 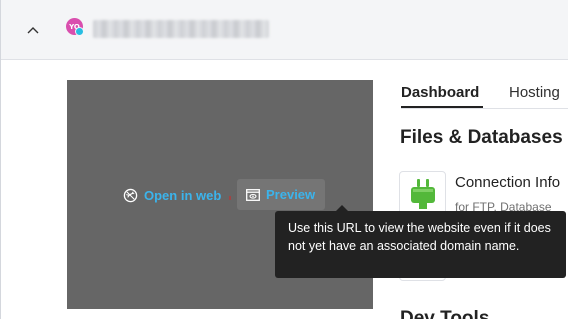 I want to click on tool-title: Connection Info, so click(x=508, y=182).